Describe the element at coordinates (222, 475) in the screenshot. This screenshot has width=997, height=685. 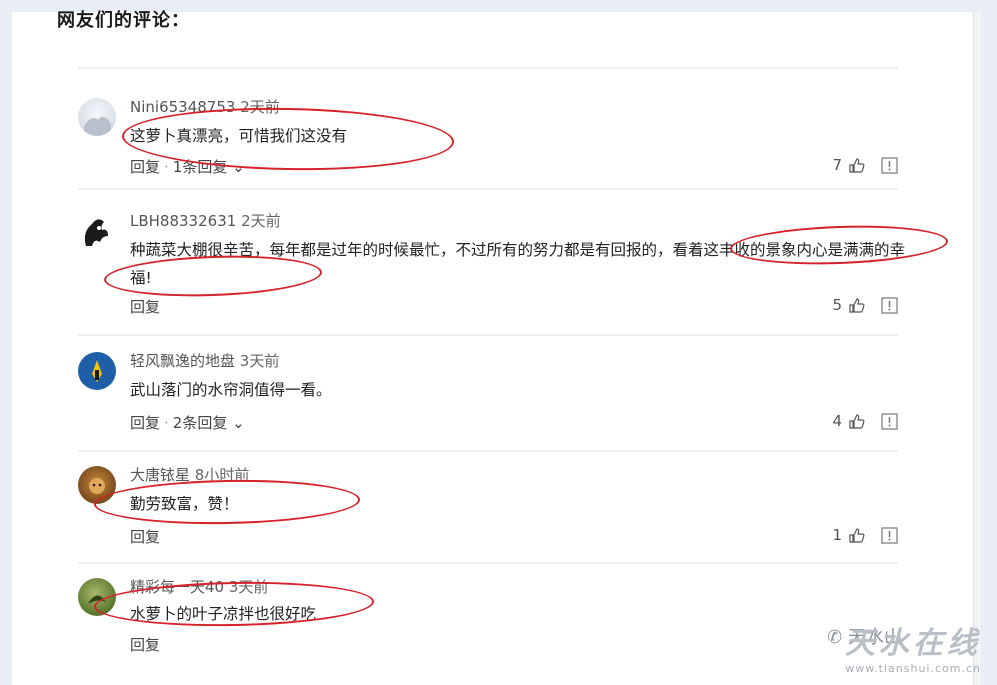
I see `timestamp: 8小时前` at that location.